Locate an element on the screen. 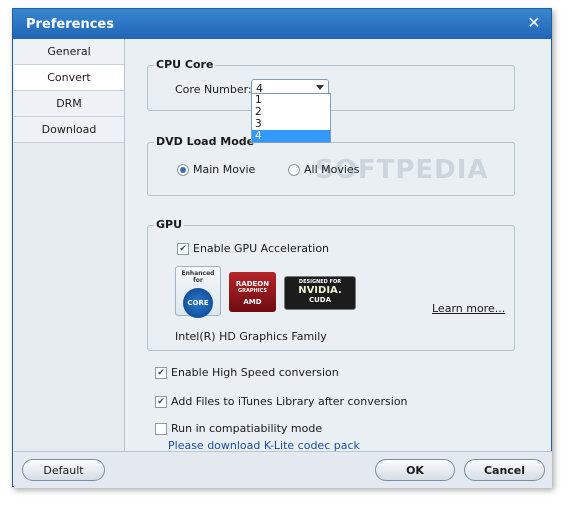  high-speed-label: Enable High Speed conversion is located at coordinates (255, 372).